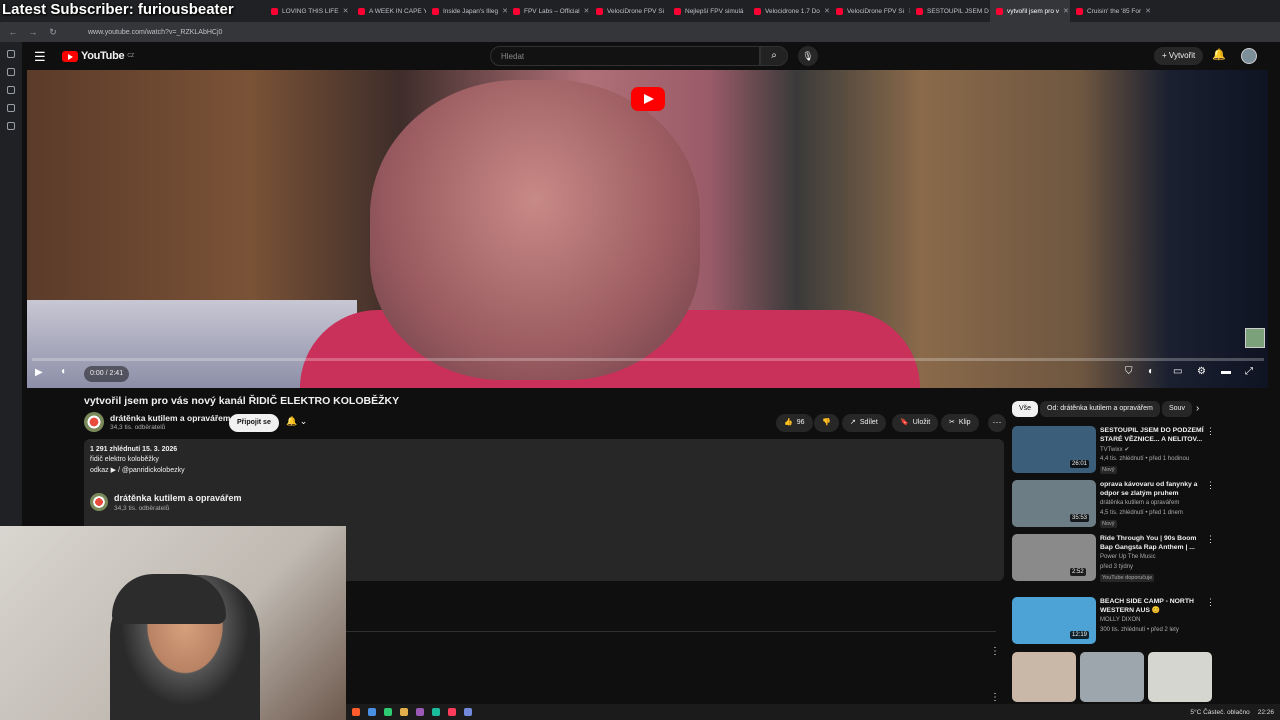 This screenshot has width=1280, height=720. I want to click on reload-icon: ↻, so click(53, 32).